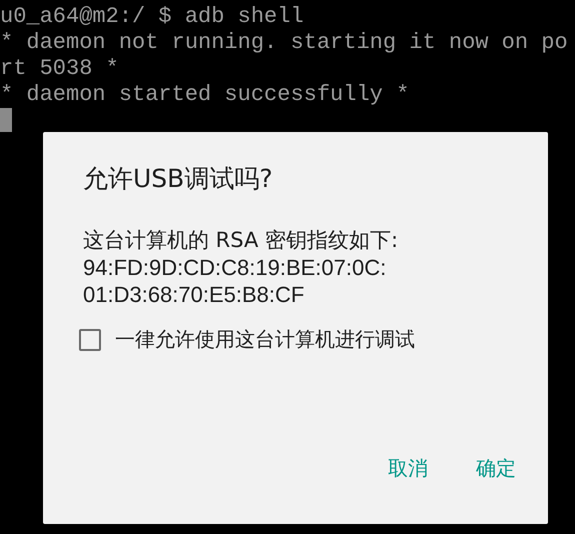  What do you see at coordinates (152, 17) in the screenshot?
I see `terminal-line: u0_a64@m2:/ $ adb shell` at bounding box center [152, 17].